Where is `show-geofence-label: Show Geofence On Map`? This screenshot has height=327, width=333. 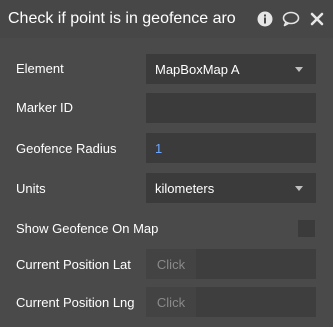 show-geofence-label: Show Geofence On Map is located at coordinates (87, 228).